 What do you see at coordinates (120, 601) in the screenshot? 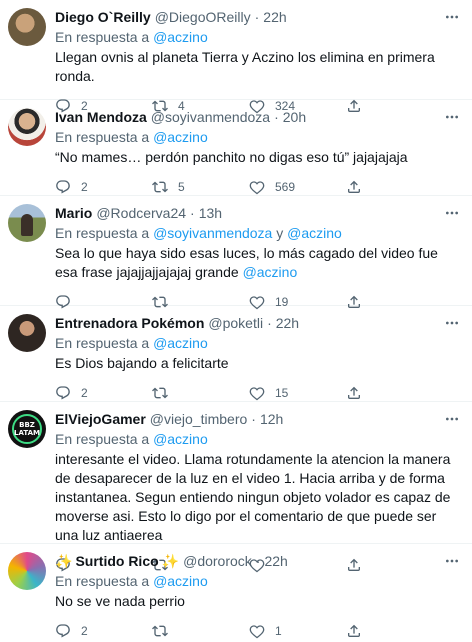
I see `tweet-text: No se ve nada perrio` at bounding box center [120, 601].